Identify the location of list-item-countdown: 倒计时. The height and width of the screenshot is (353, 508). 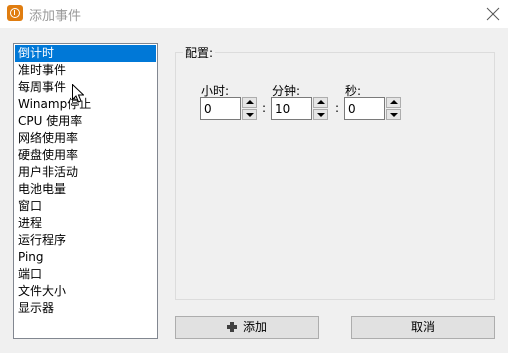
(85, 53).